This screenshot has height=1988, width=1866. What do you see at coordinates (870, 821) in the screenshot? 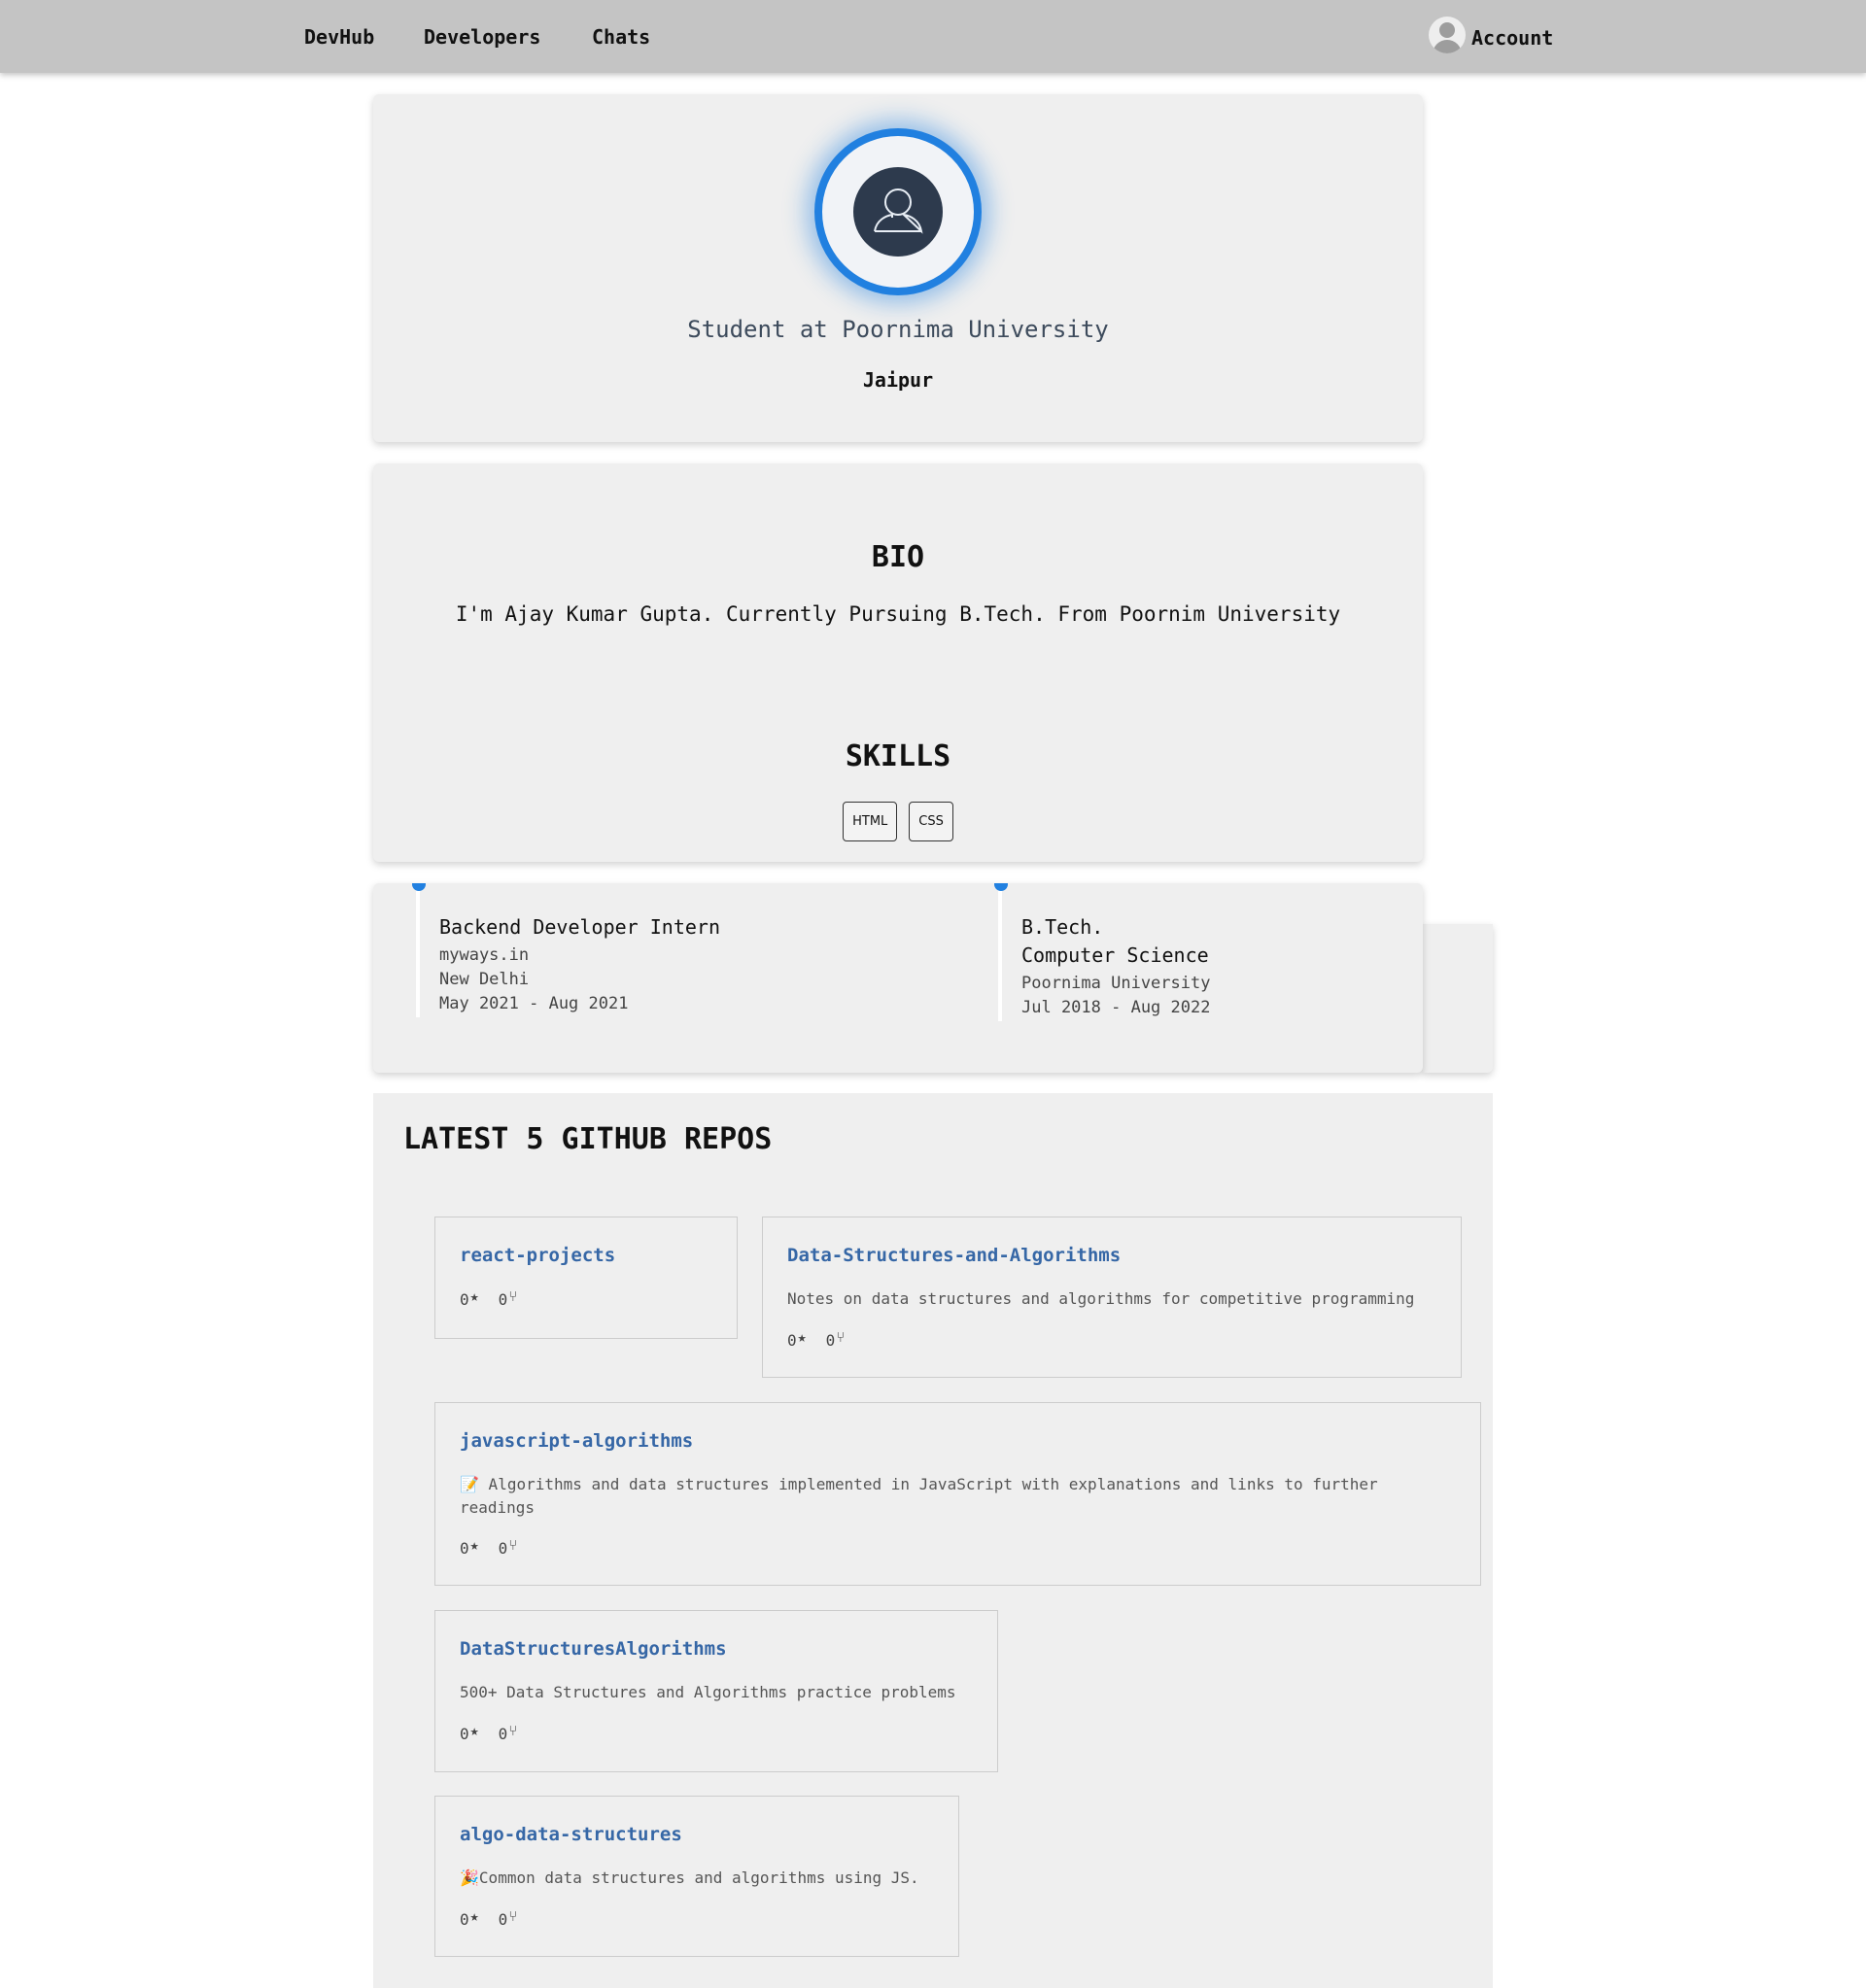
I see `skill-badge: HTML` at bounding box center [870, 821].